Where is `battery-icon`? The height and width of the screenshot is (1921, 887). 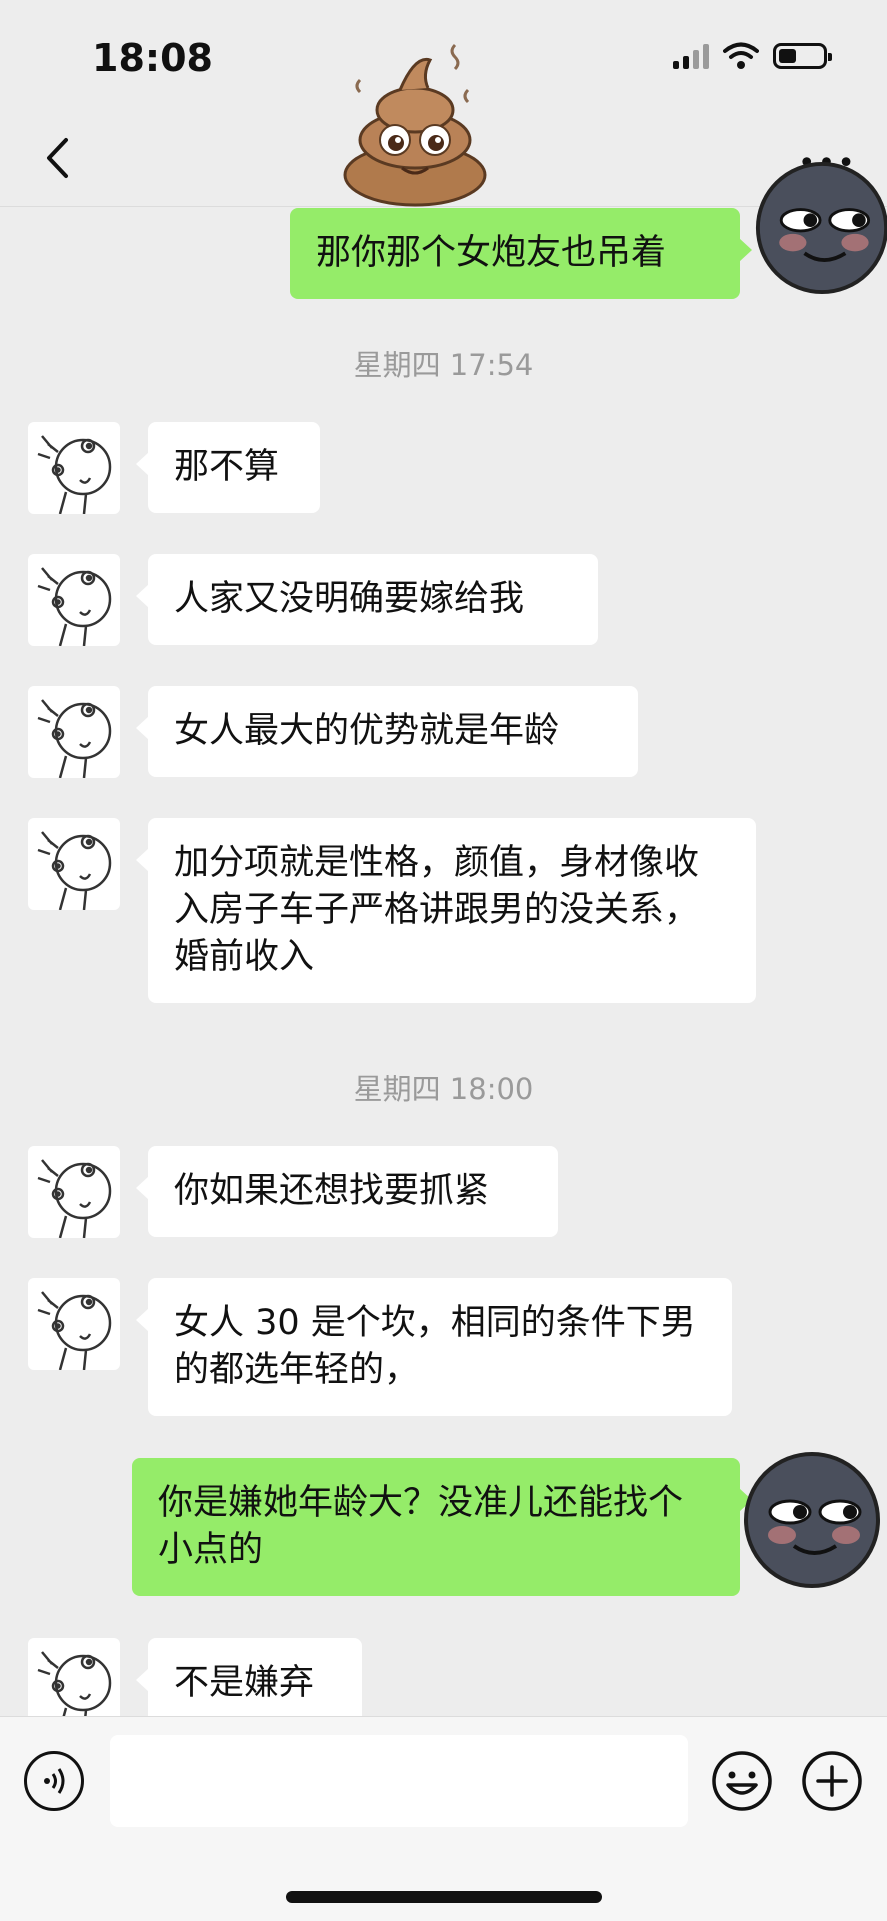 battery-icon is located at coordinates (802, 56).